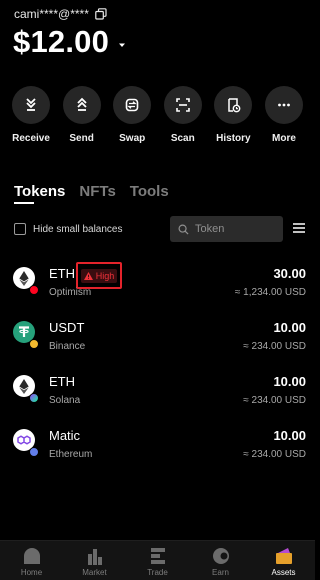 This screenshot has height=580, width=320. I want to click on hide-small-balances-checkbox, so click(20, 229).